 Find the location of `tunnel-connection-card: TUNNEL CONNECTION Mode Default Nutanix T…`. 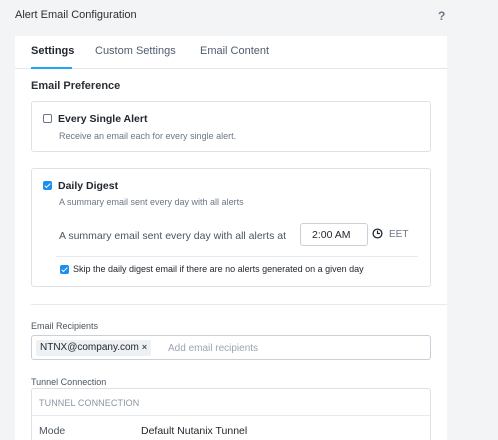

tunnel-connection-card: TUNNEL CONNECTION Mode Default Nutanix T… is located at coordinates (231, 414).